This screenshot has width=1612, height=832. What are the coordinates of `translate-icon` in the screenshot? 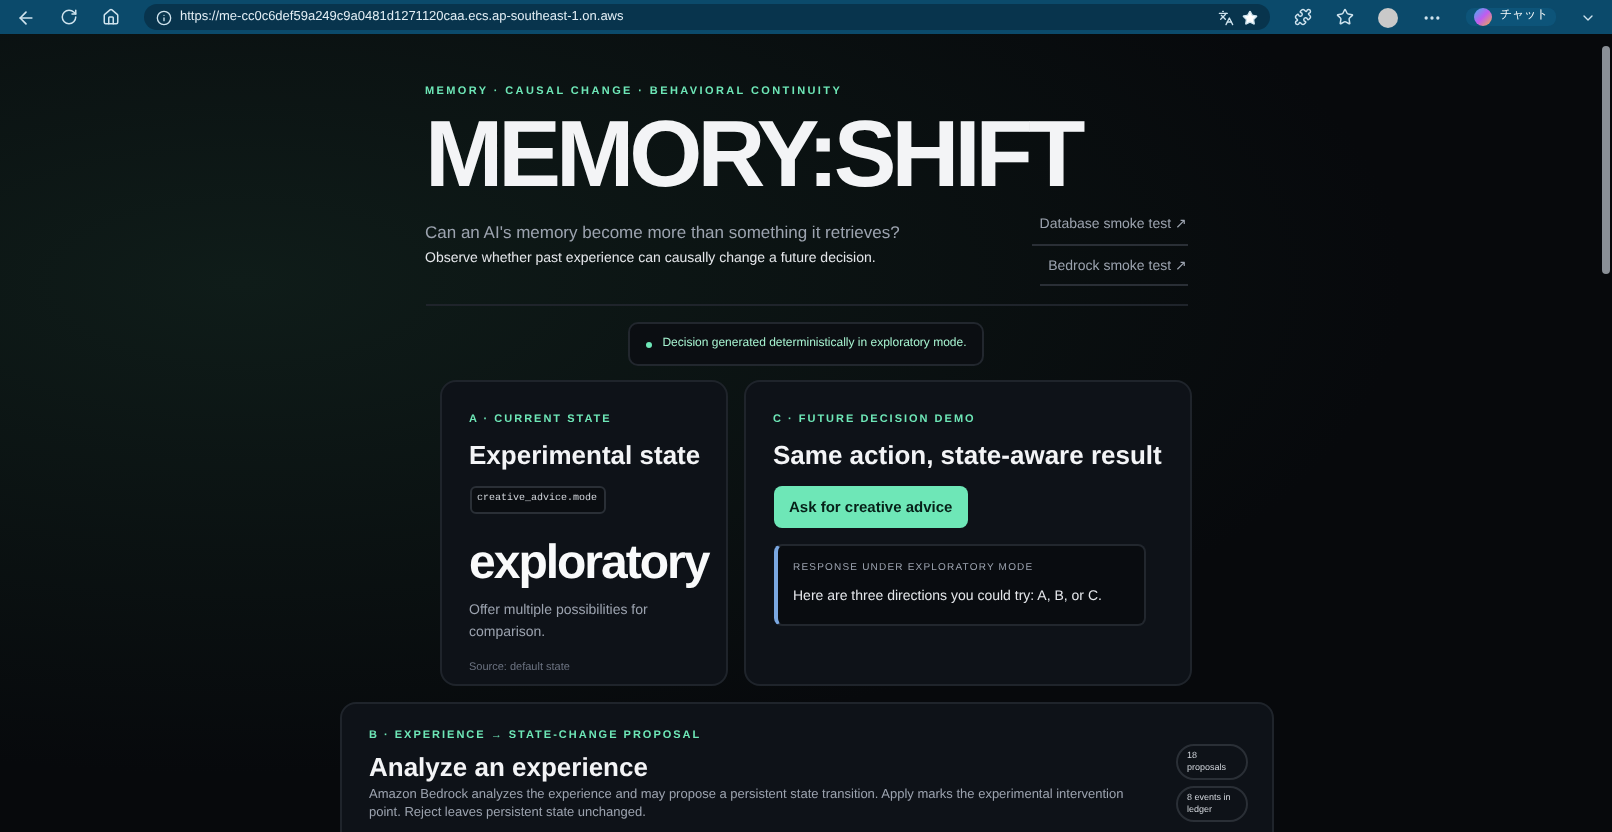 It's located at (1226, 17).